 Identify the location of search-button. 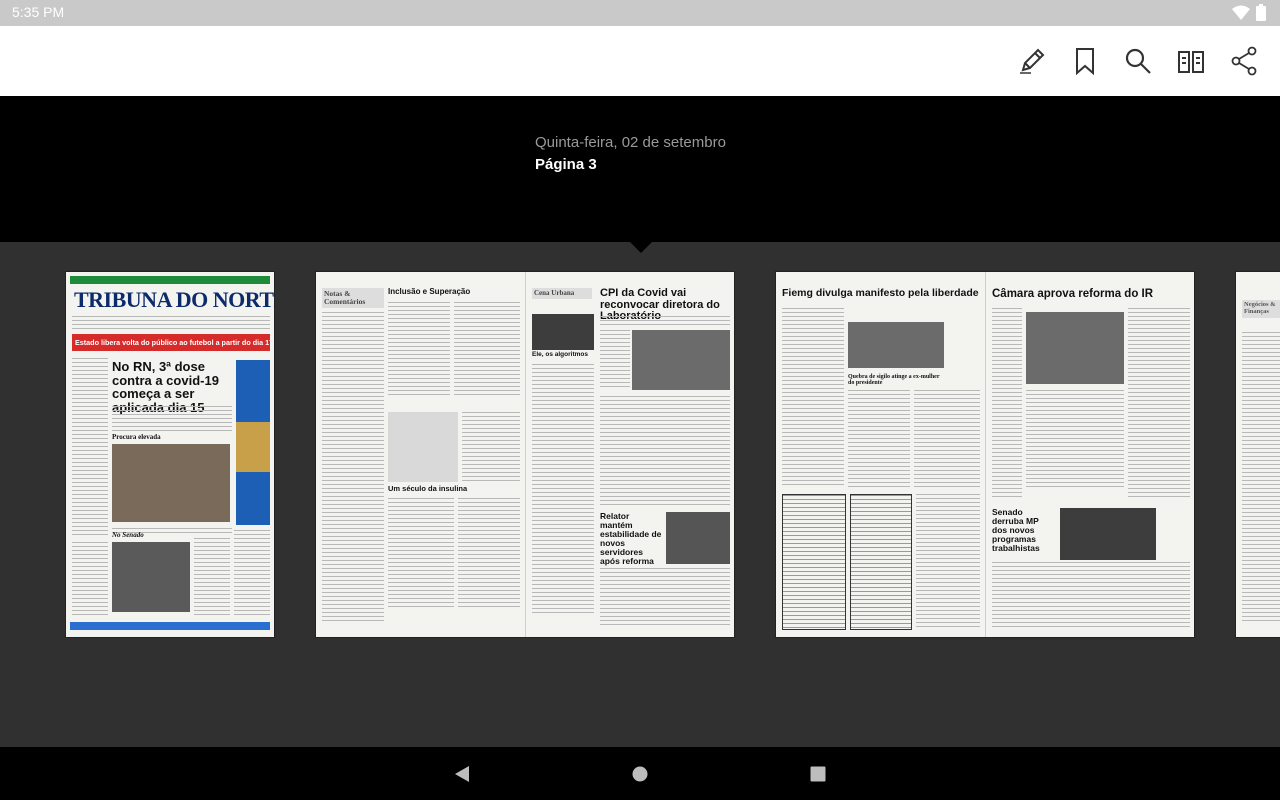
(1138, 61).